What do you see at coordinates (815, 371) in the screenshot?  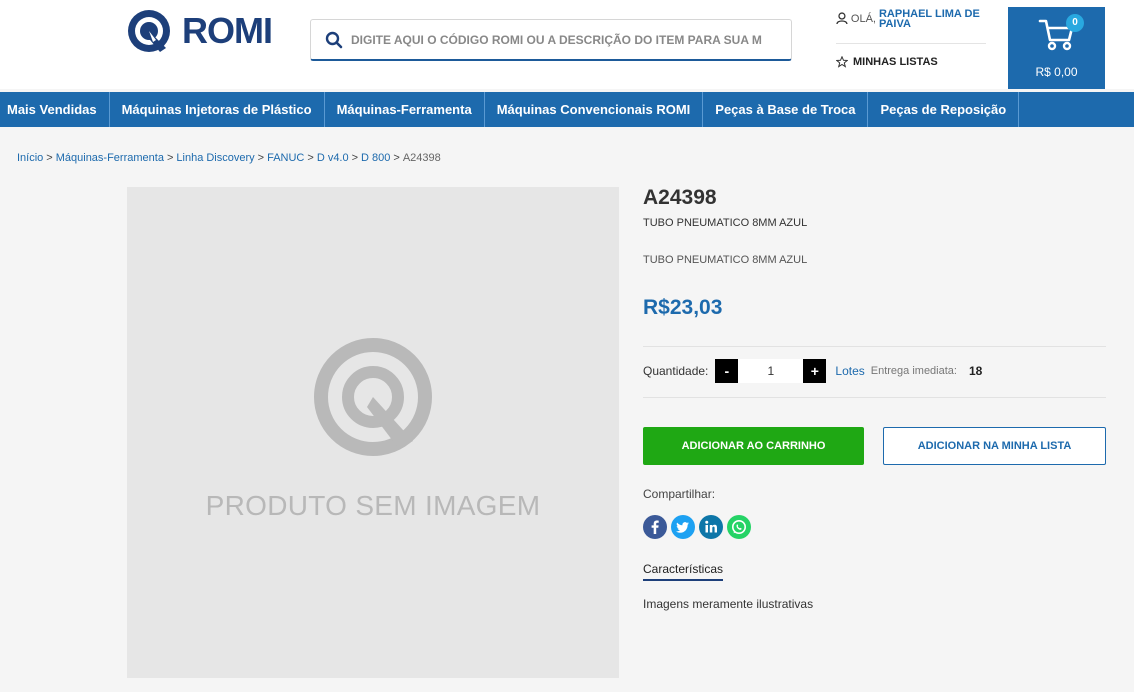 I see `quantity-increase-button: +` at bounding box center [815, 371].